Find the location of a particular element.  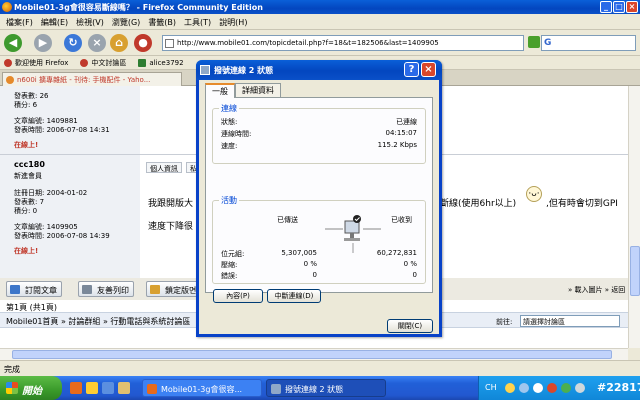

post2-online: 在線上! is located at coordinates (26, 251).